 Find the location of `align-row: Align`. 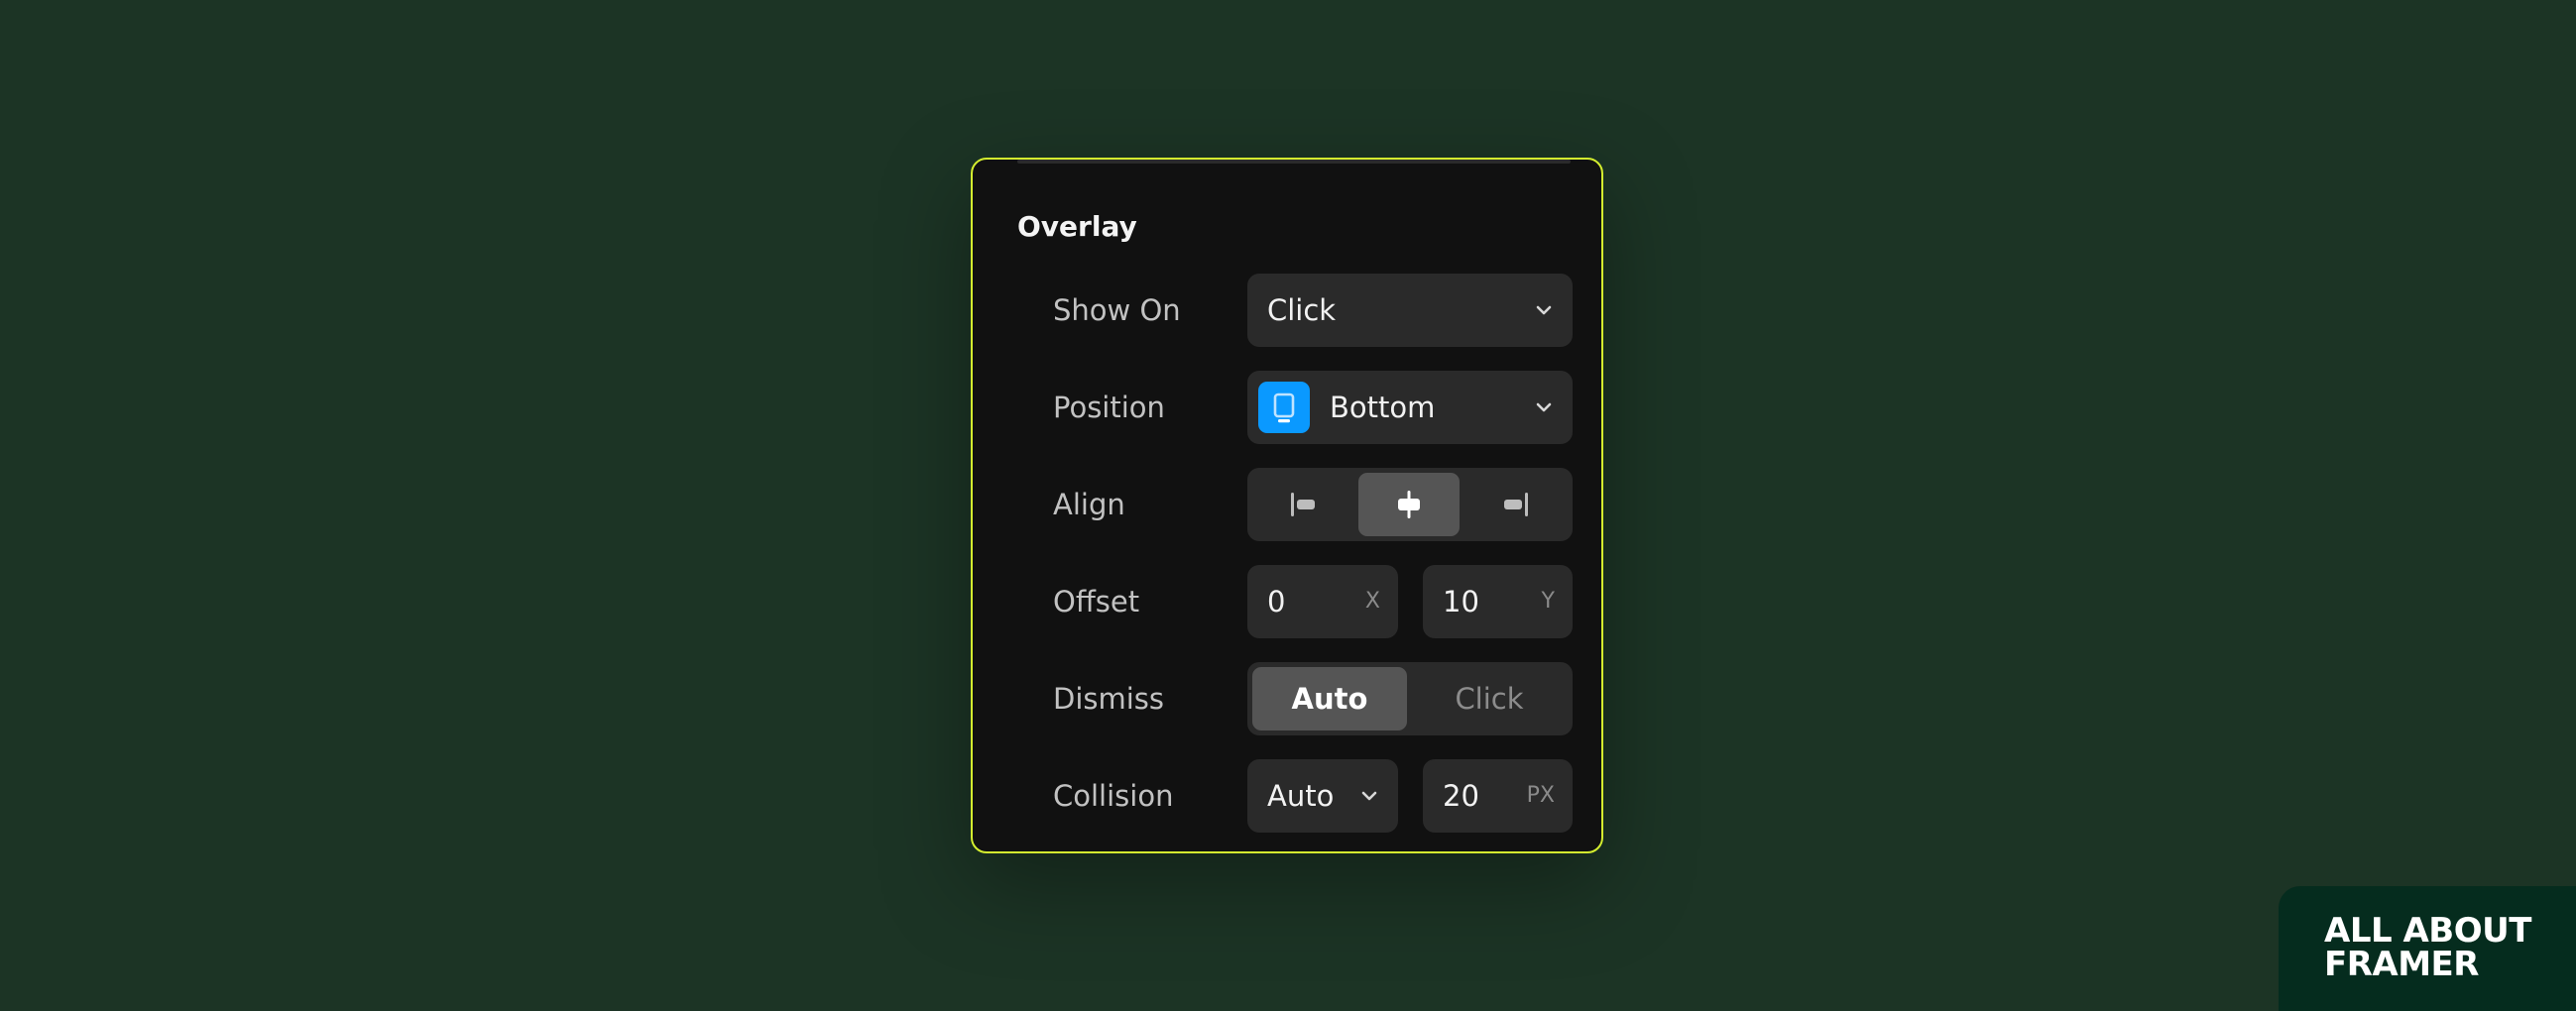

align-row: Align is located at coordinates (1287, 504).